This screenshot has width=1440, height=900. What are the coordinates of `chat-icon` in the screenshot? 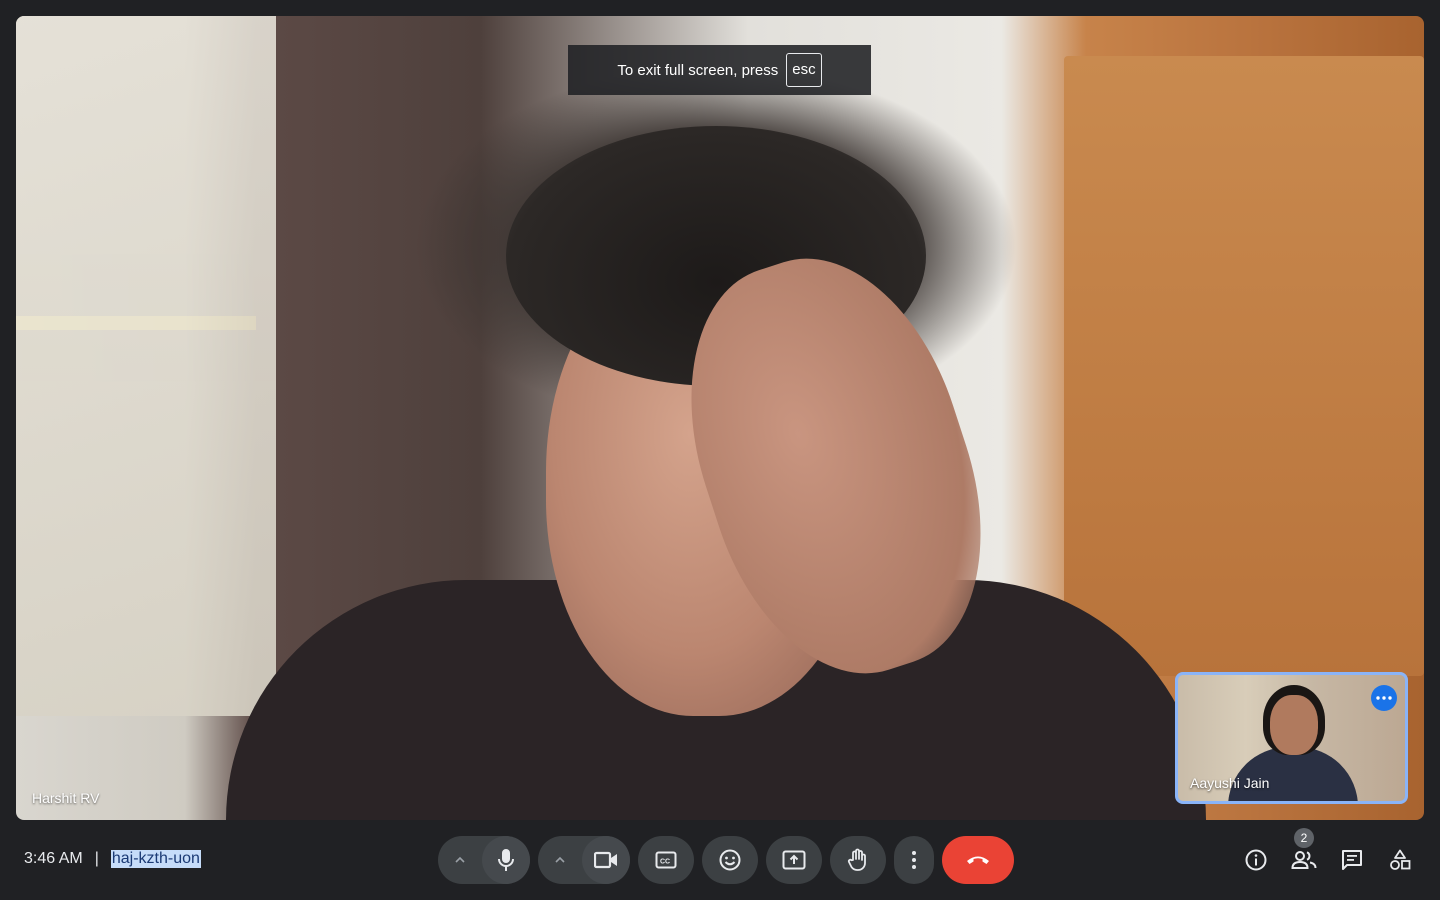 It's located at (1352, 860).